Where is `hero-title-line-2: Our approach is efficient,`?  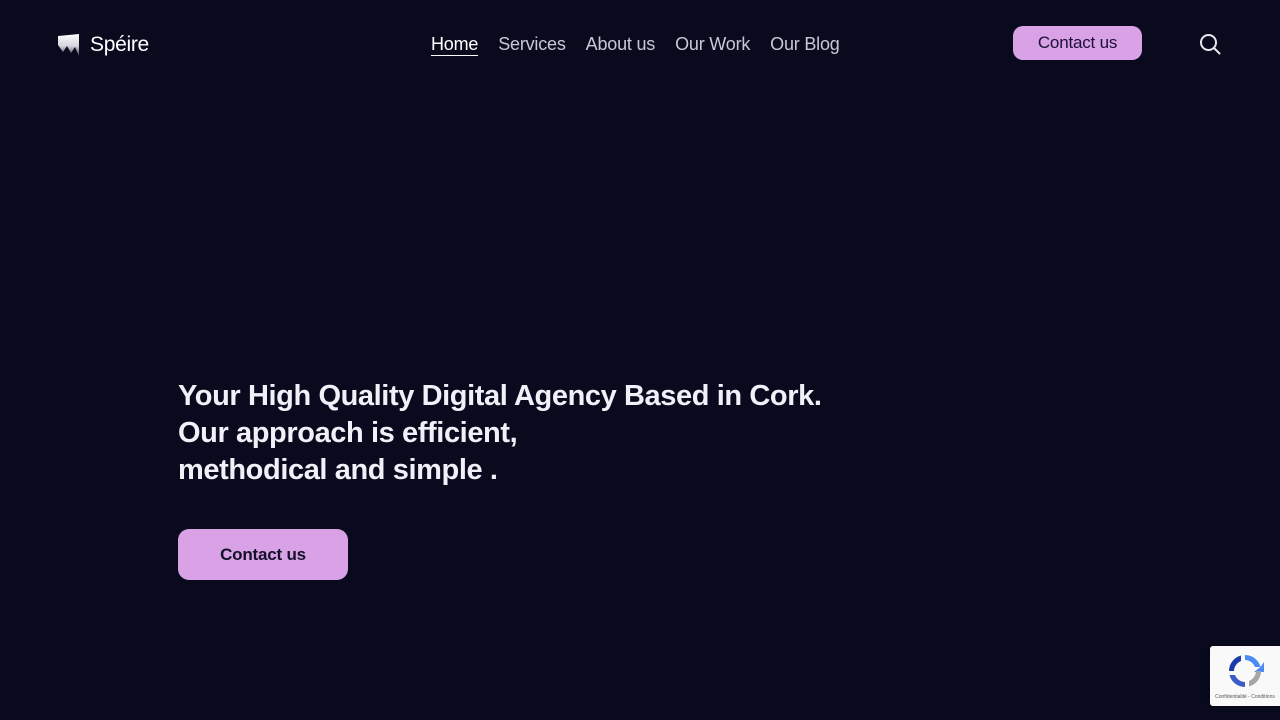
hero-title-line-2: Our approach is efficient, is located at coordinates (348, 433).